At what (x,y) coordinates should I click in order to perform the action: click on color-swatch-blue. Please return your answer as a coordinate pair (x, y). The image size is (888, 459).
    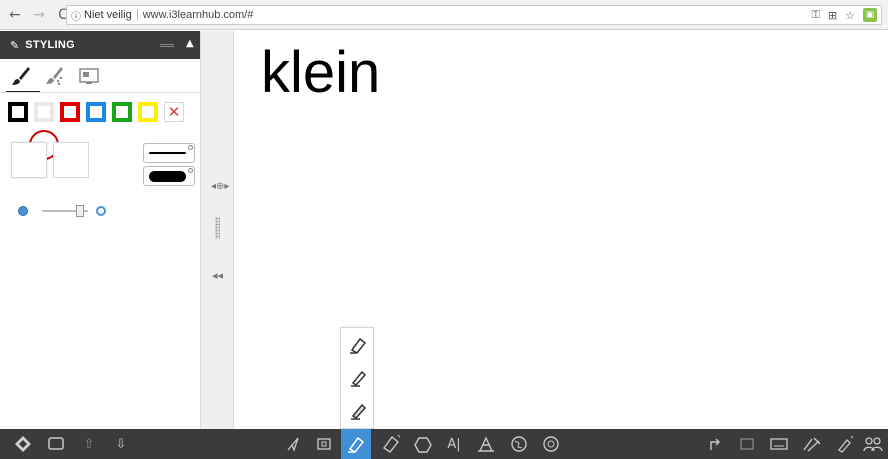
    Looking at the image, I should click on (96, 112).